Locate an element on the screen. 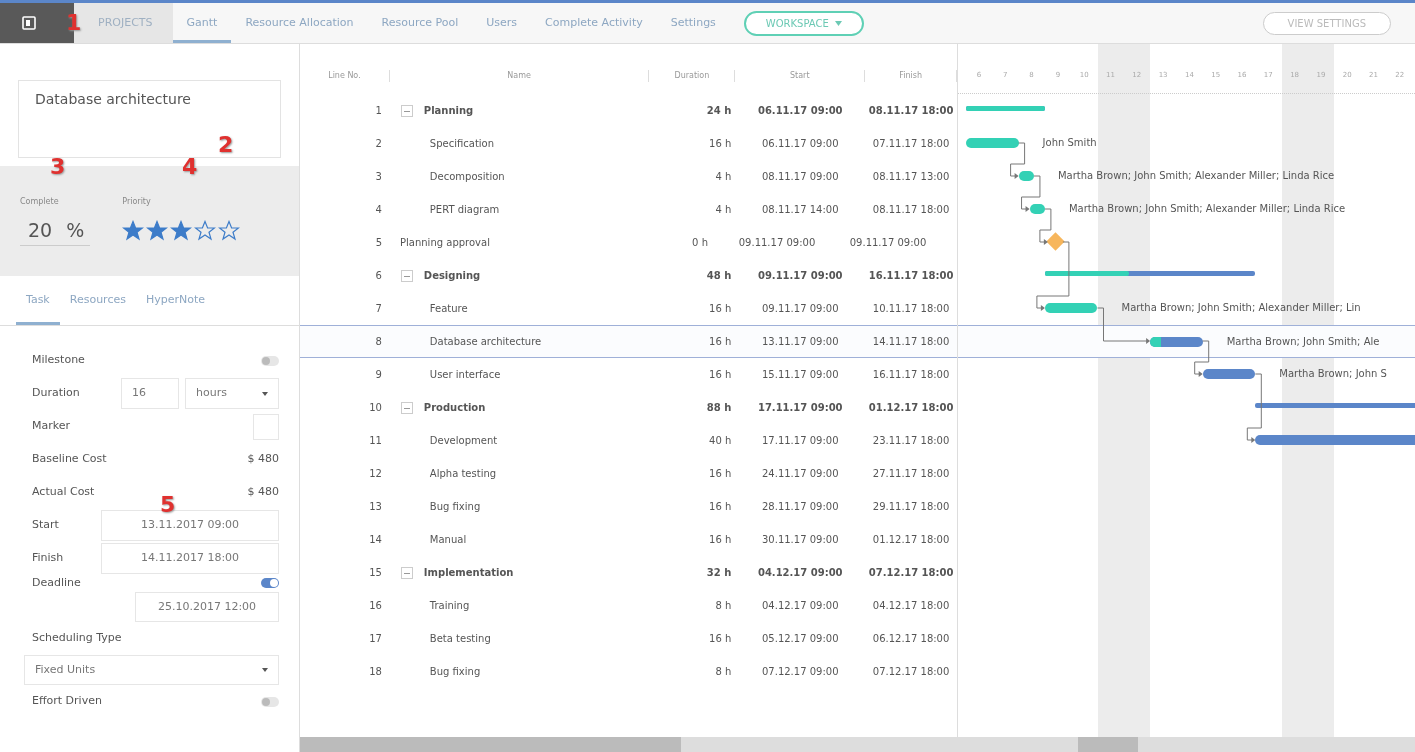  duration-field: 16 is located at coordinates (150, 393).